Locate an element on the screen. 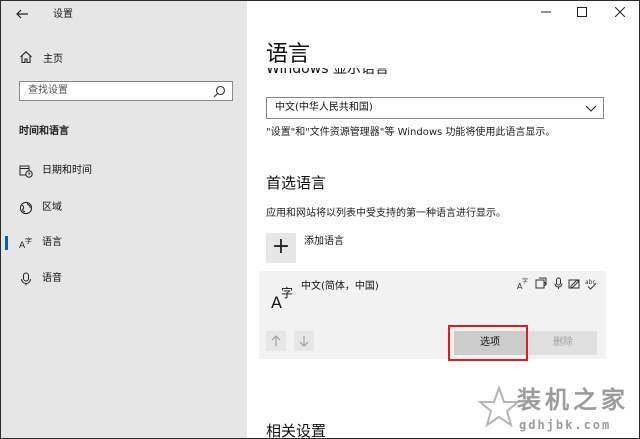 This screenshot has width=640, height=439. speech-recognition-icon is located at coordinates (558, 283).